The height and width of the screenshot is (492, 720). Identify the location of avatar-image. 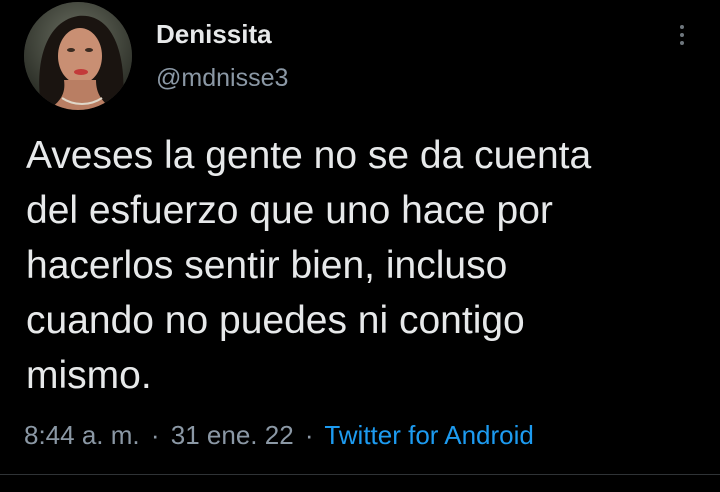
(78, 56).